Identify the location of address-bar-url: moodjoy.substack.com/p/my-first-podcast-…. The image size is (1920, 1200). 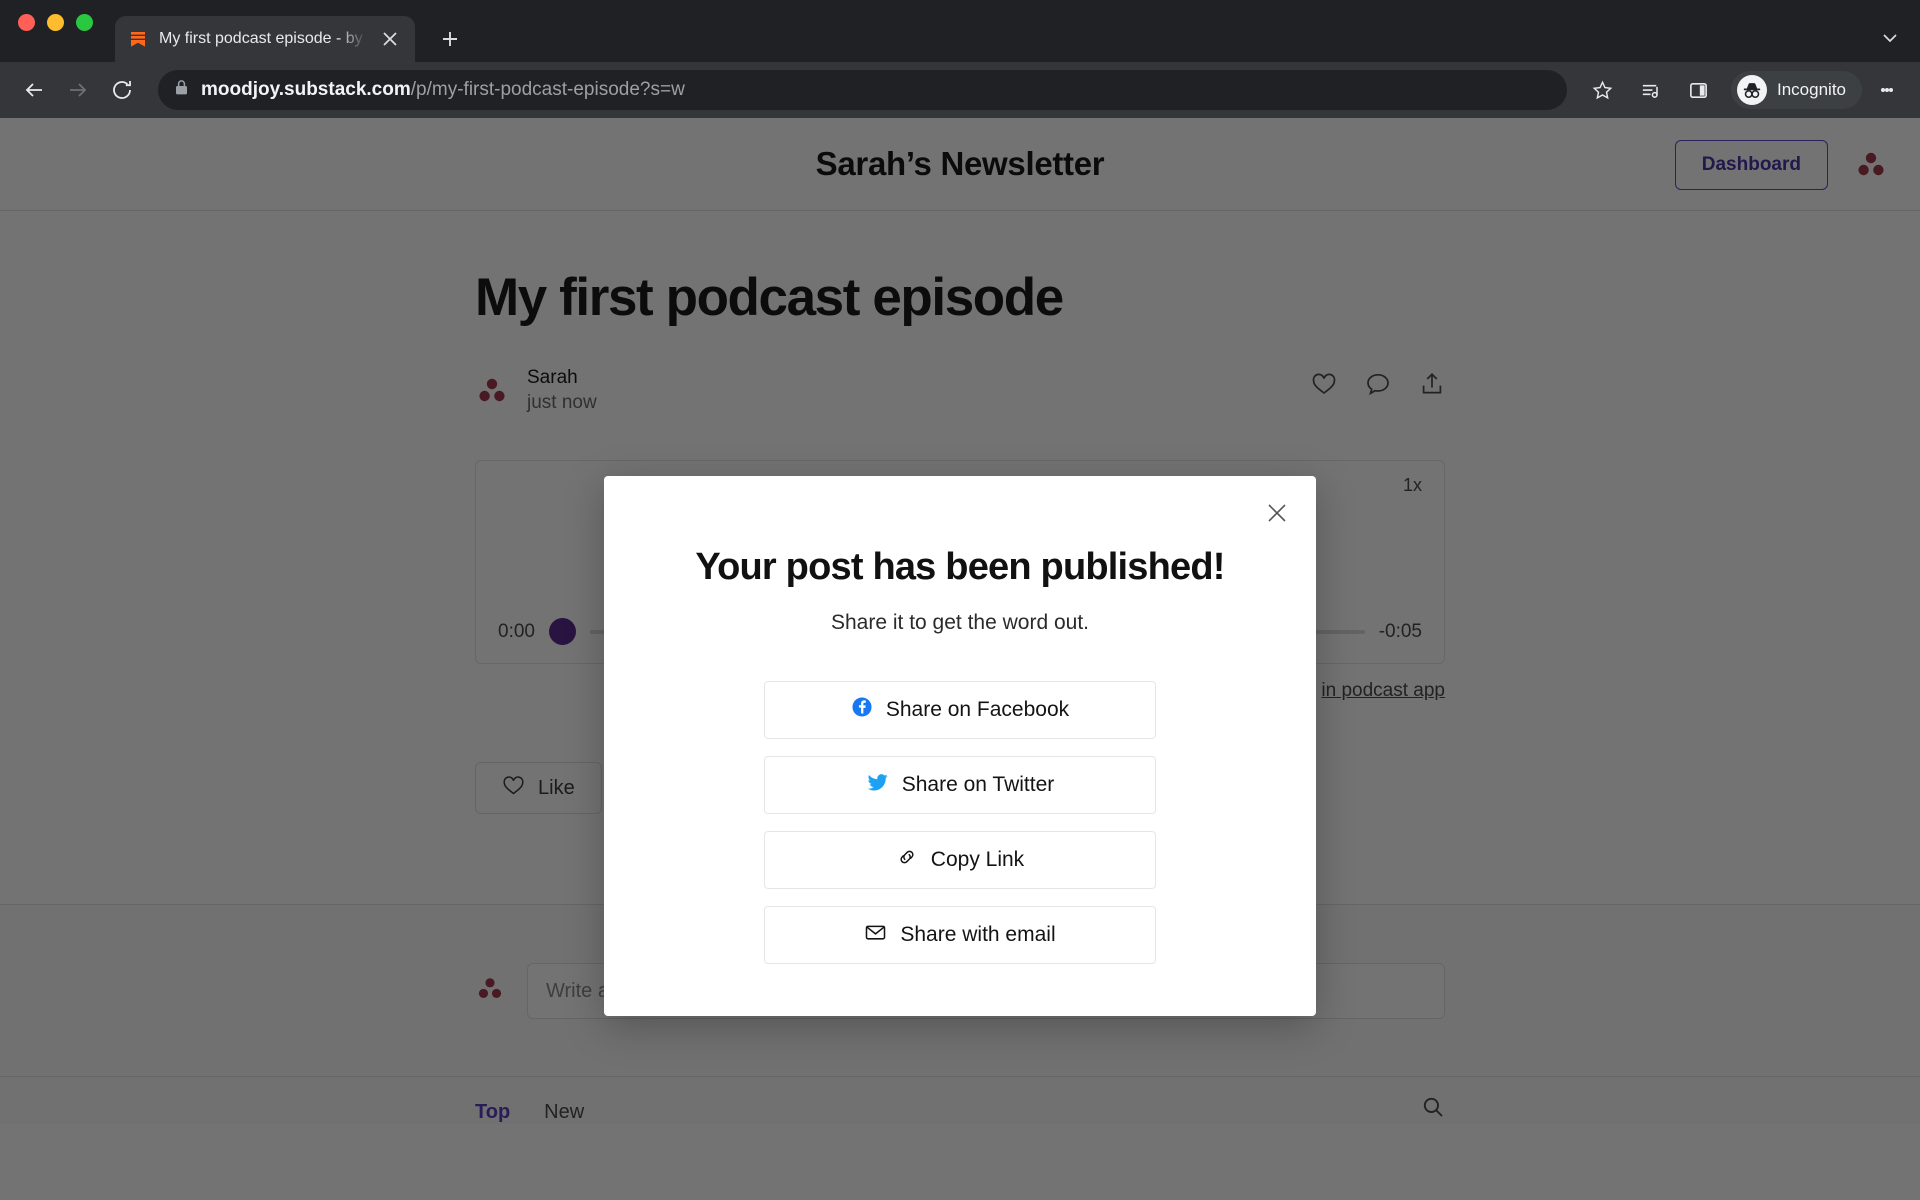
(443, 90).